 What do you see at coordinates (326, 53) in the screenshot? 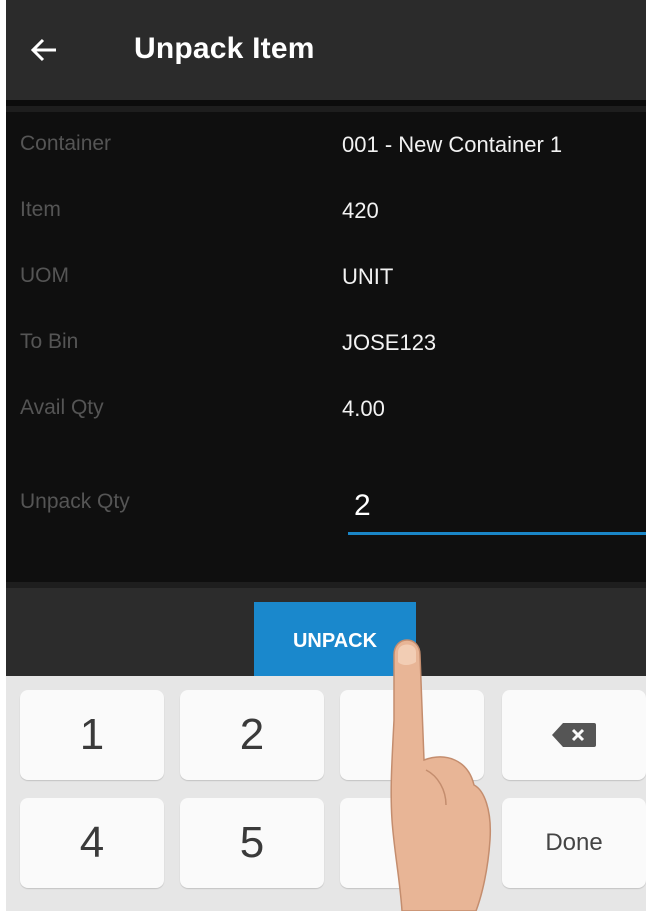
I see `app-bar: Unpack Item` at bounding box center [326, 53].